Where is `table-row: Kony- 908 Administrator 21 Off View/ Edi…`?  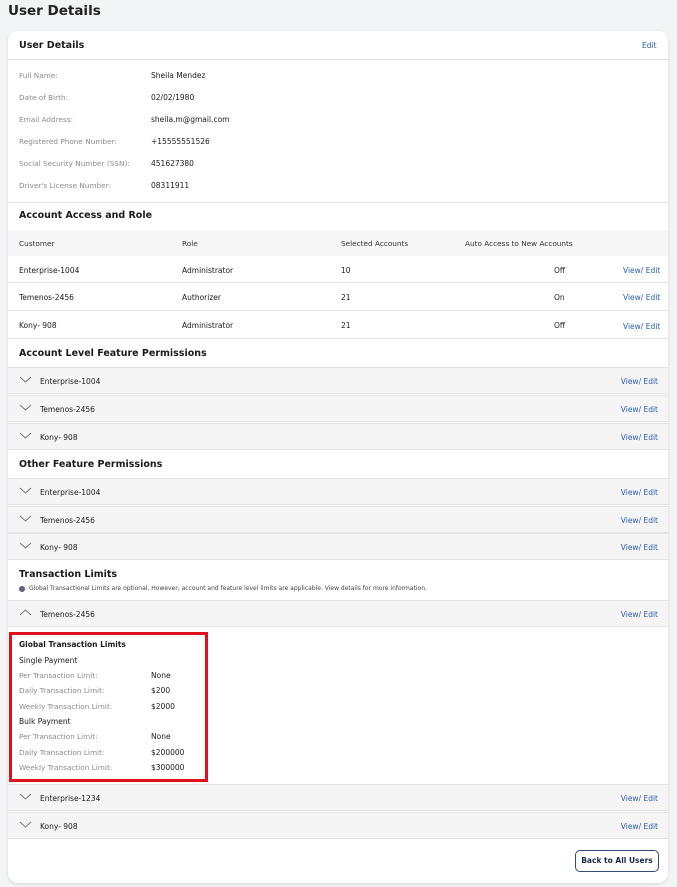
table-row: Kony- 908 Administrator 21 Off View/ Edi… is located at coordinates (338, 325).